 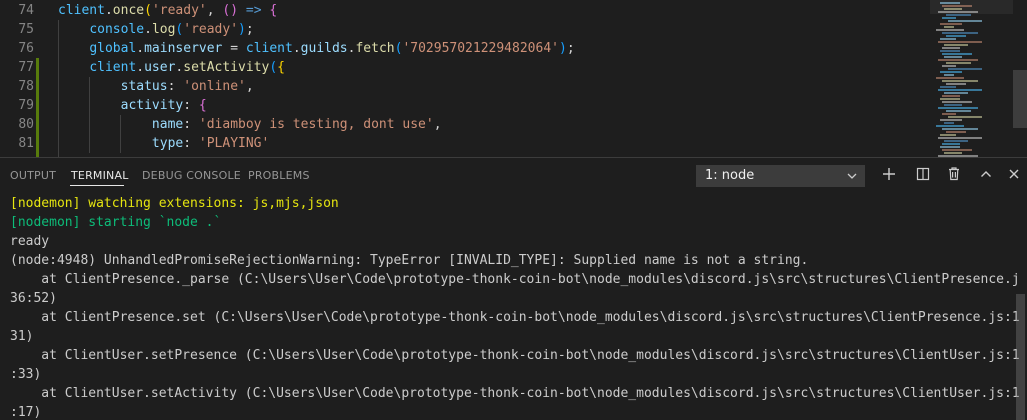 I want to click on kill-terminal-button, so click(x=954, y=176).